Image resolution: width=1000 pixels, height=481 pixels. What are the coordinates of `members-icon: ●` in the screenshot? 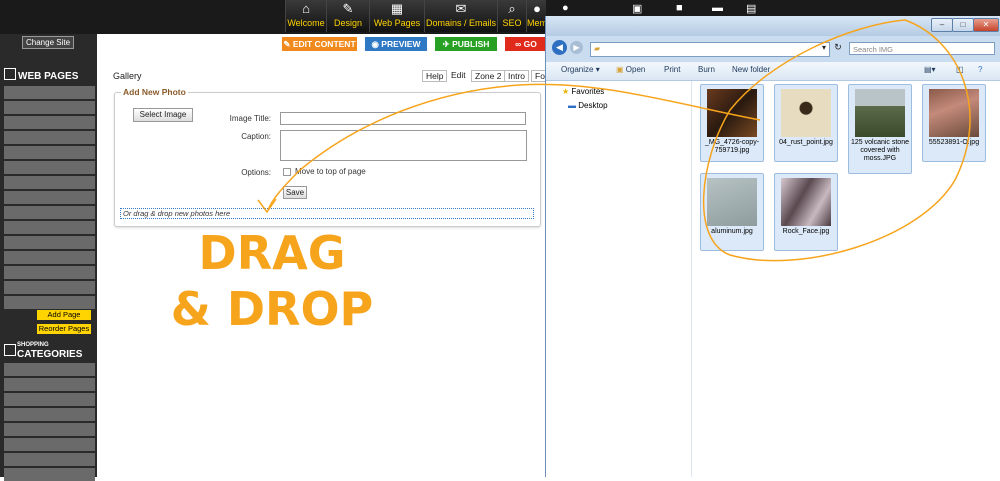 It's located at (565, 8).